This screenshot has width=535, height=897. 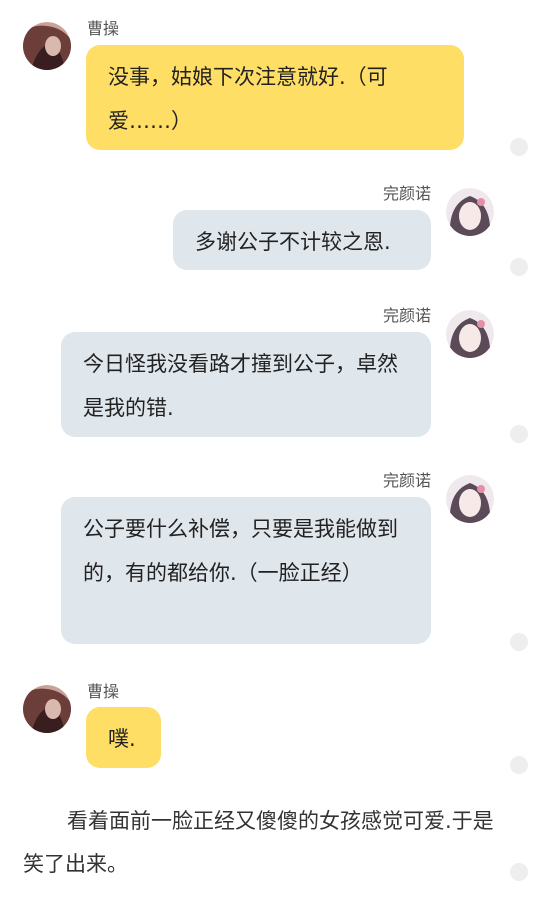 What do you see at coordinates (302, 240) in the screenshot?
I see `message-bubble: 多谢公子不计较之恩.` at bounding box center [302, 240].